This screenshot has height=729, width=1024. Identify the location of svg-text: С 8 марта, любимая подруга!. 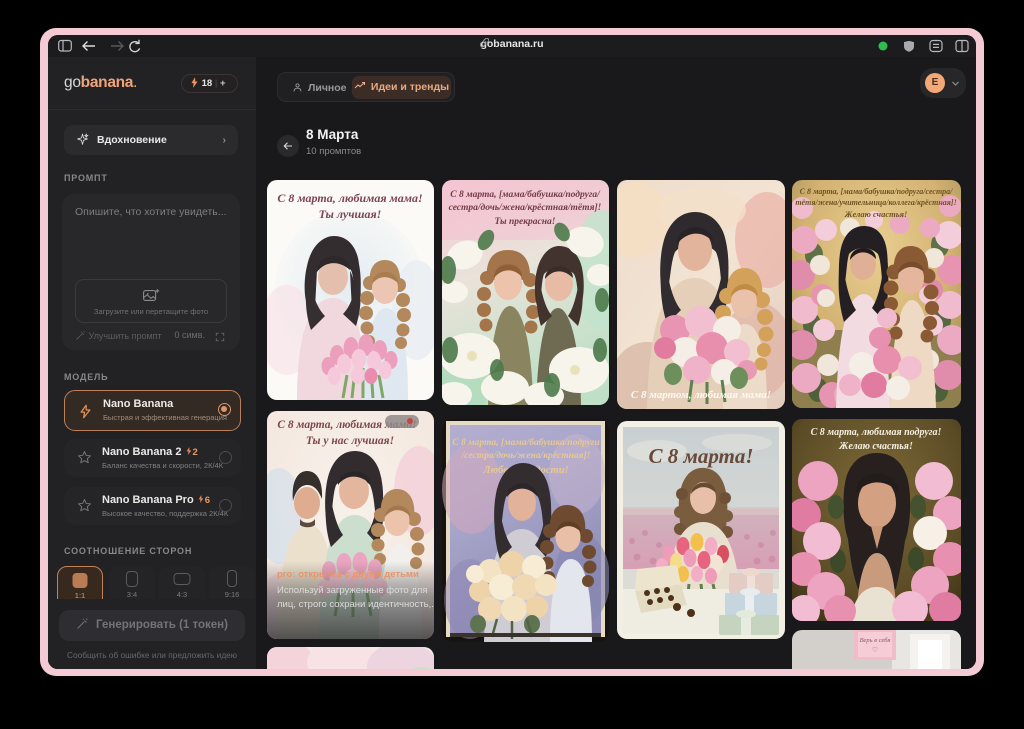
(876, 432).